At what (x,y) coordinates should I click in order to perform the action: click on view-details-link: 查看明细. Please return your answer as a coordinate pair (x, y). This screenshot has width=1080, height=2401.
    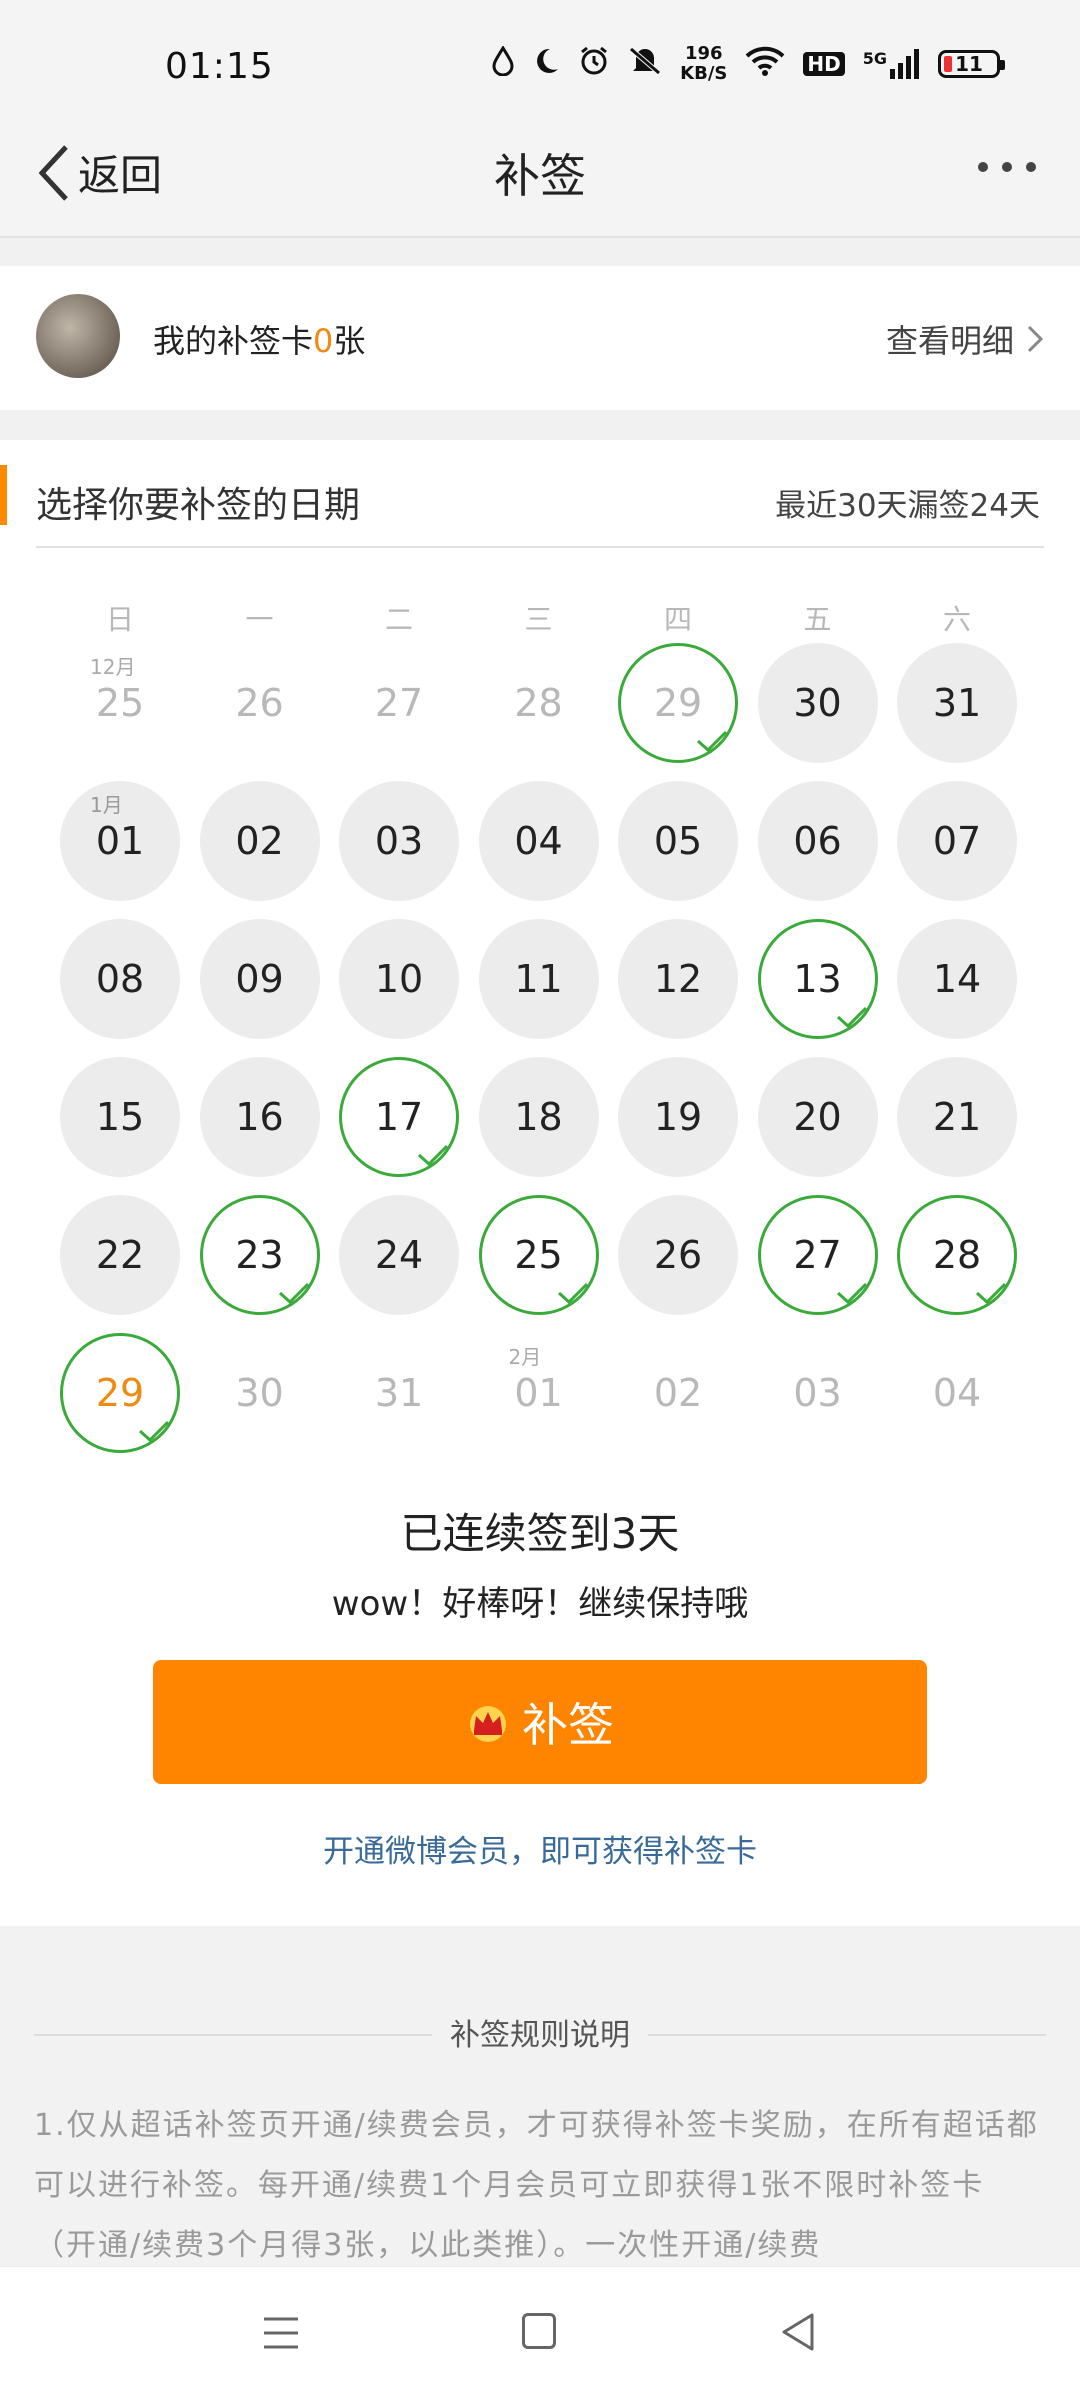
    Looking at the image, I should click on (965, 339).